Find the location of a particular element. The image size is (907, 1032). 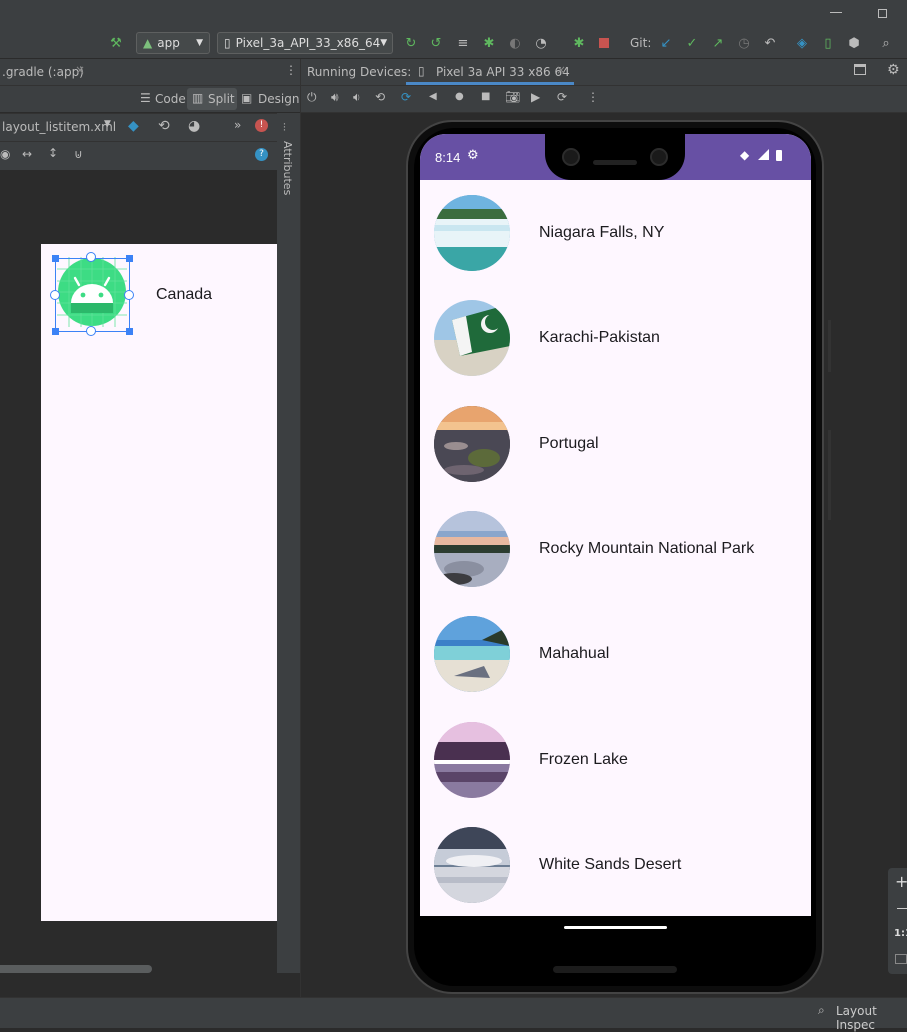

expand-icon: » is located at coordinates (237, 125).